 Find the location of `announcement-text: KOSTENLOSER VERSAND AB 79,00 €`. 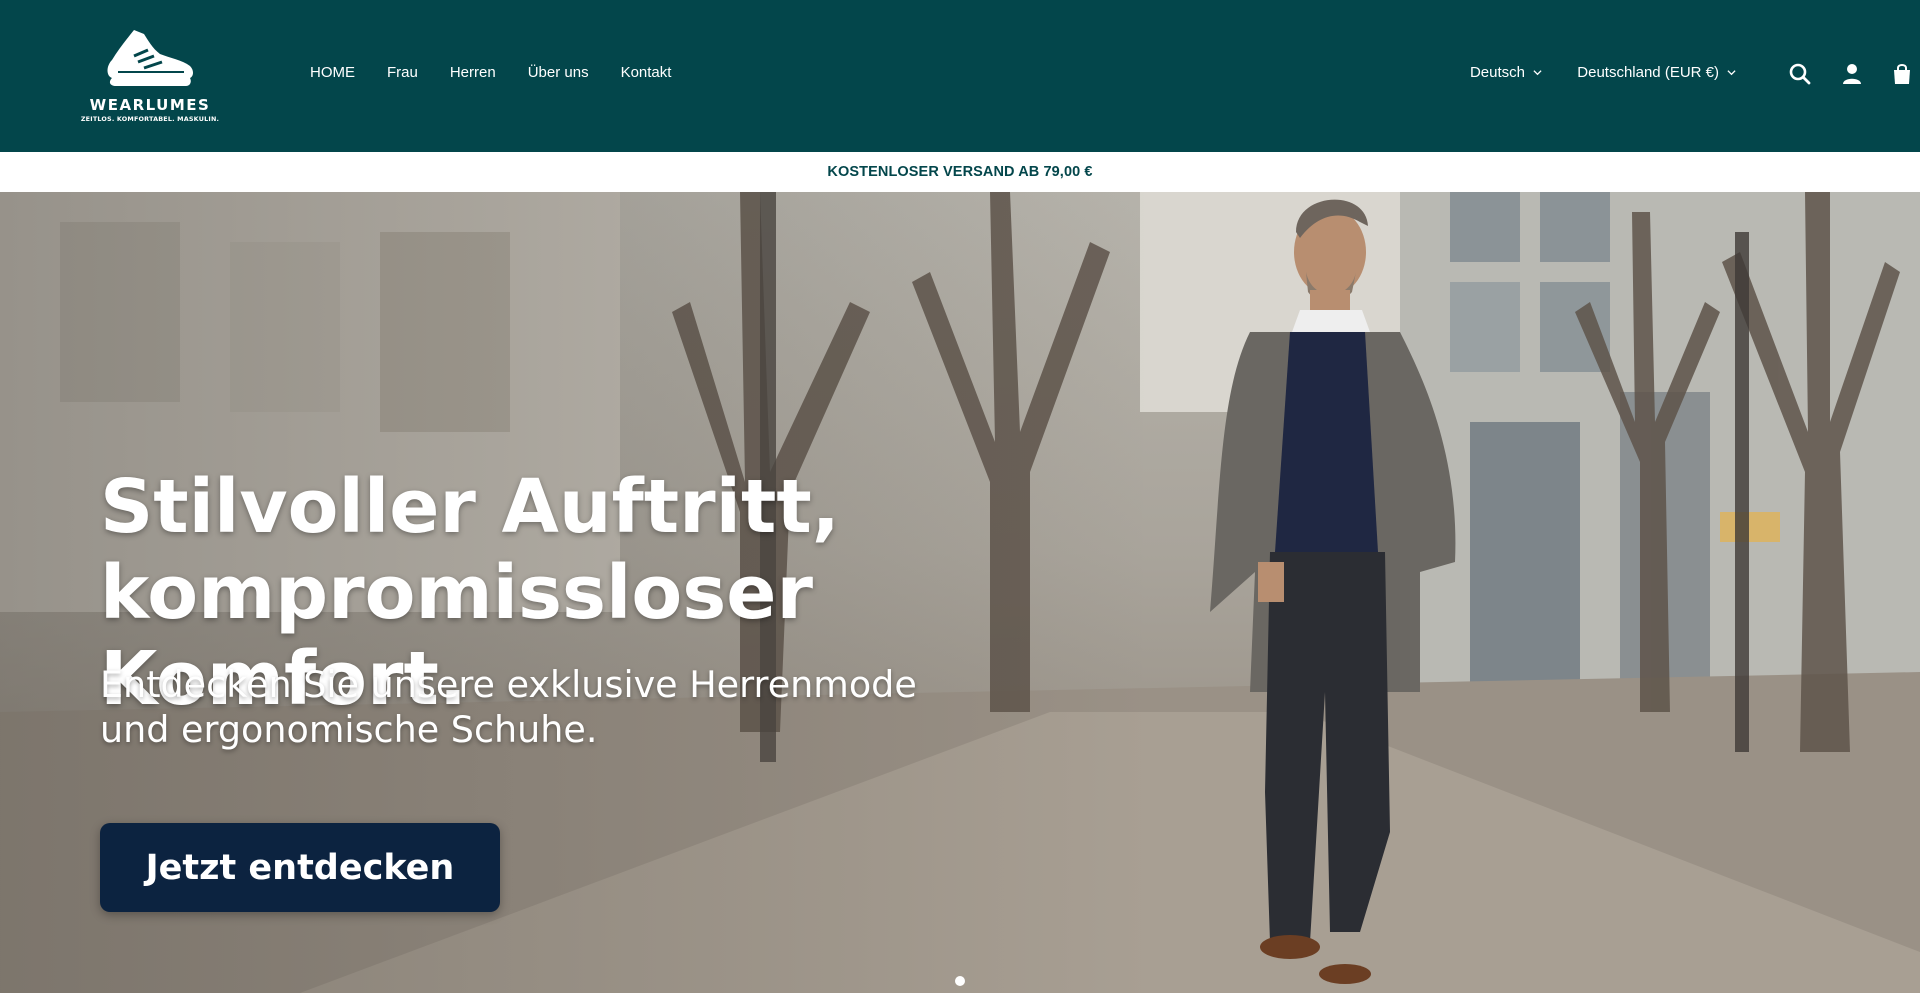

announcement-text: KOSTENLOSER VERSAND AB 79,00 € is located at coordinates (960, 172).